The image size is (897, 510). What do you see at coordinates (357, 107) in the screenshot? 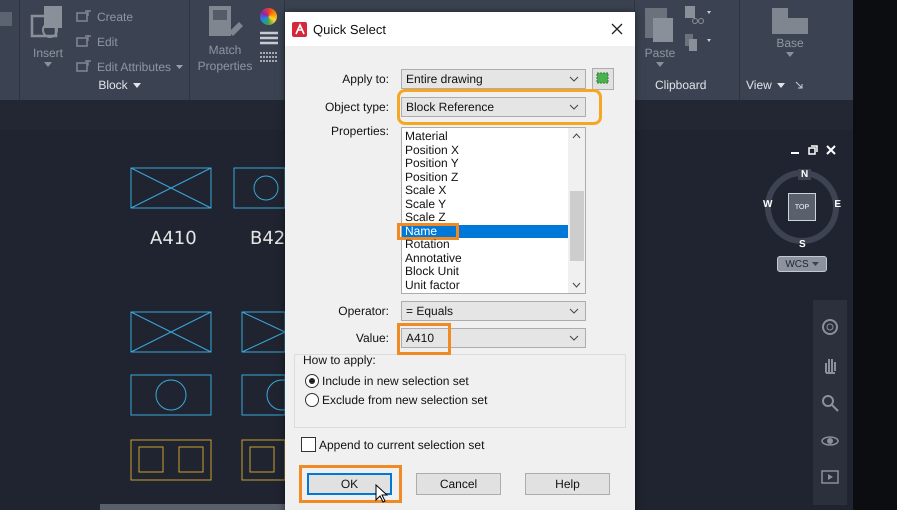
I see `field-label: Object type:` at bounding box center [357, 107].